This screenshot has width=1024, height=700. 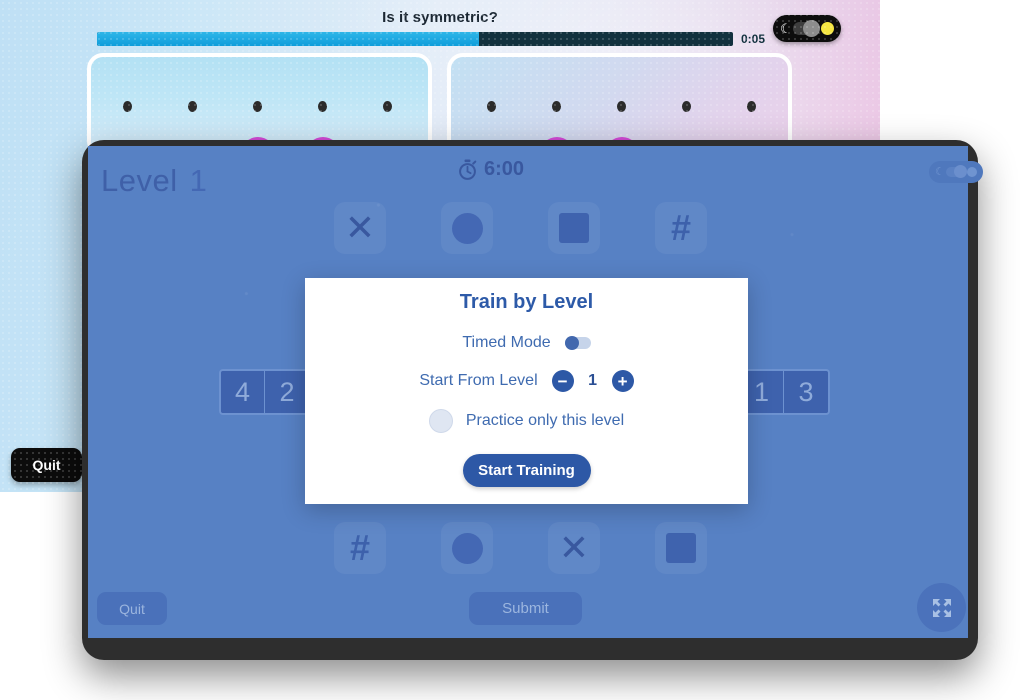 I want to click on progress-bar-fill, so click(x=288, y=39).